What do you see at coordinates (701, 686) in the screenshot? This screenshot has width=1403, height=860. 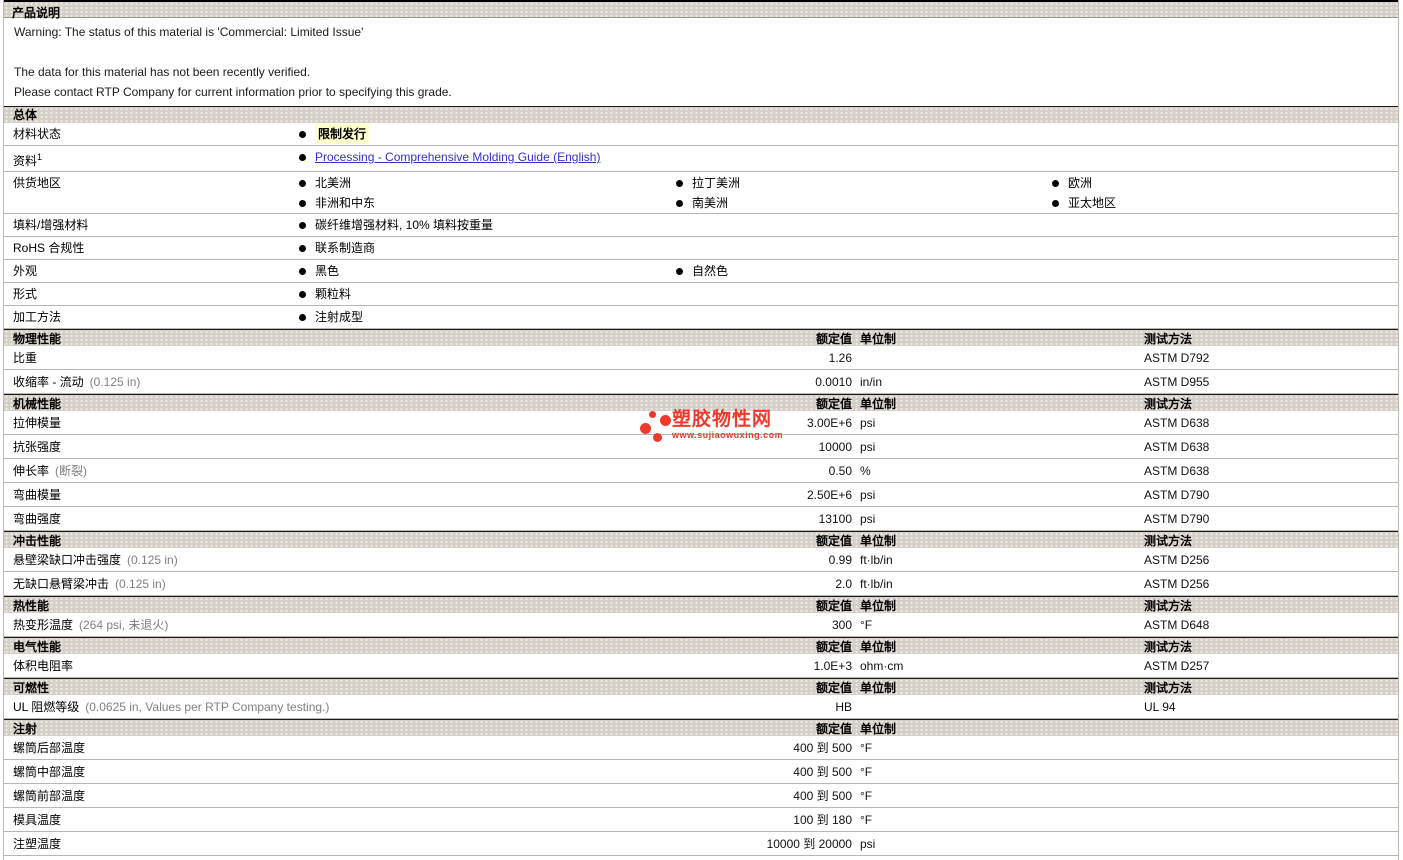 I see `section-header: 可燃性 额定值 单位制 测试方法` at bounding box center [701, 686].